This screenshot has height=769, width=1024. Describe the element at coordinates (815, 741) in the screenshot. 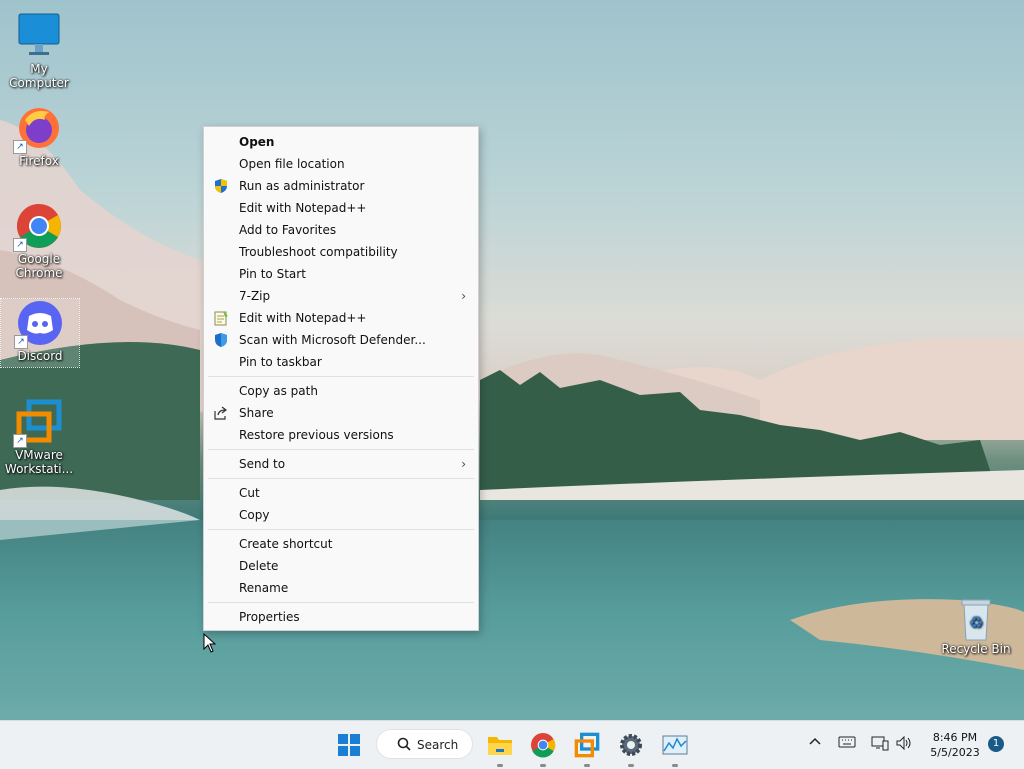

I see `chevron-up-icon` at that location.